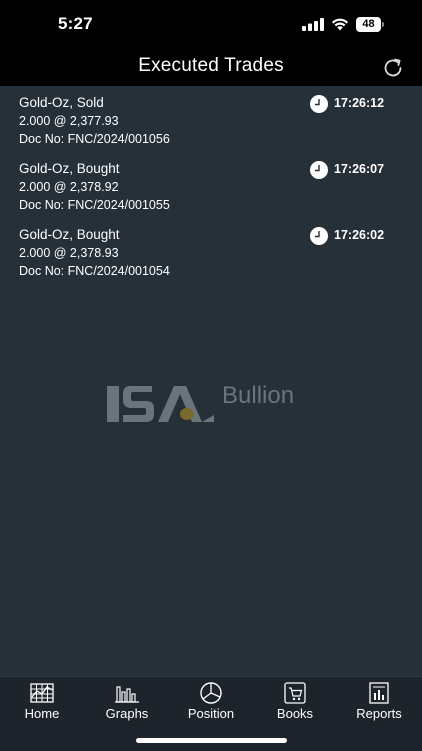  I want to click on trade-time: 17:26:12, so click(359, 103).